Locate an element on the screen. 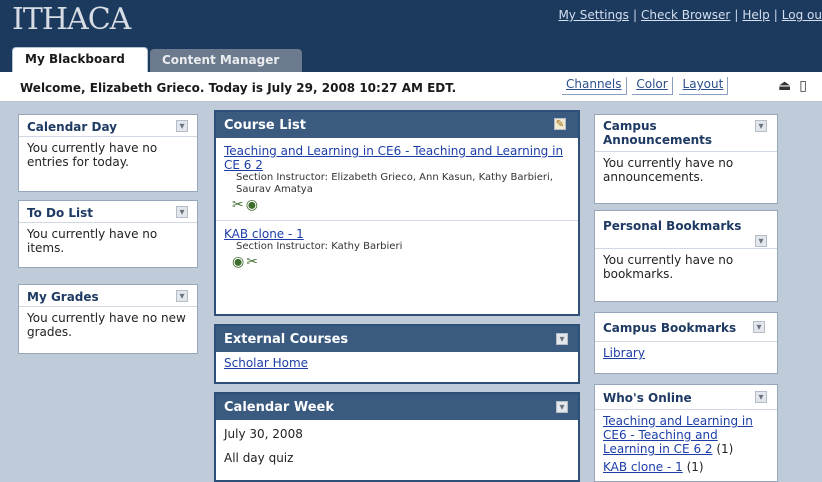 The width and height of the screenshot is (822, 482). module-text: You currently have no entries for today. is located at coordinates (92, 155).